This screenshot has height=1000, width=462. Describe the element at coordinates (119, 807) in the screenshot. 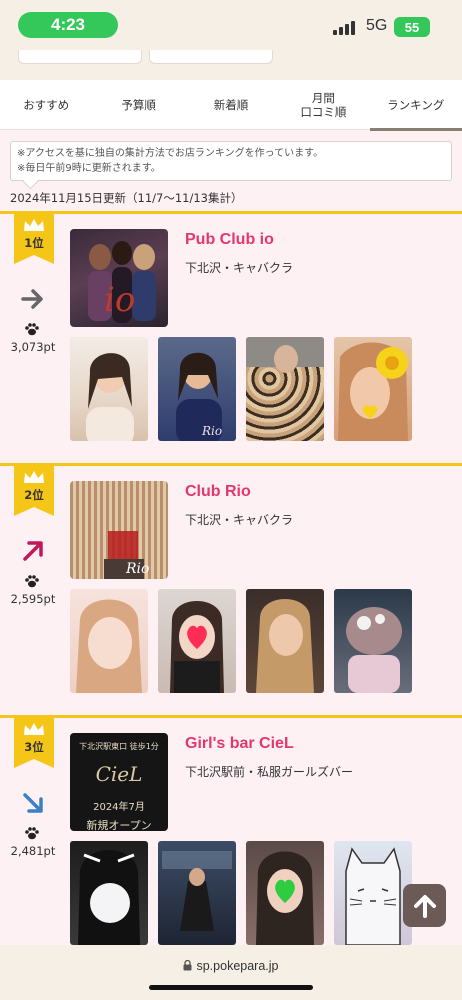

I see `sign-date: 2024年7月` at that location.